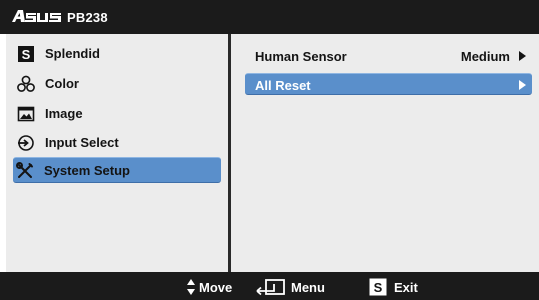  What do you see at coordinates (26, 114) in the screenshot?
I see `image-icon` at bounding box center [26, 114].